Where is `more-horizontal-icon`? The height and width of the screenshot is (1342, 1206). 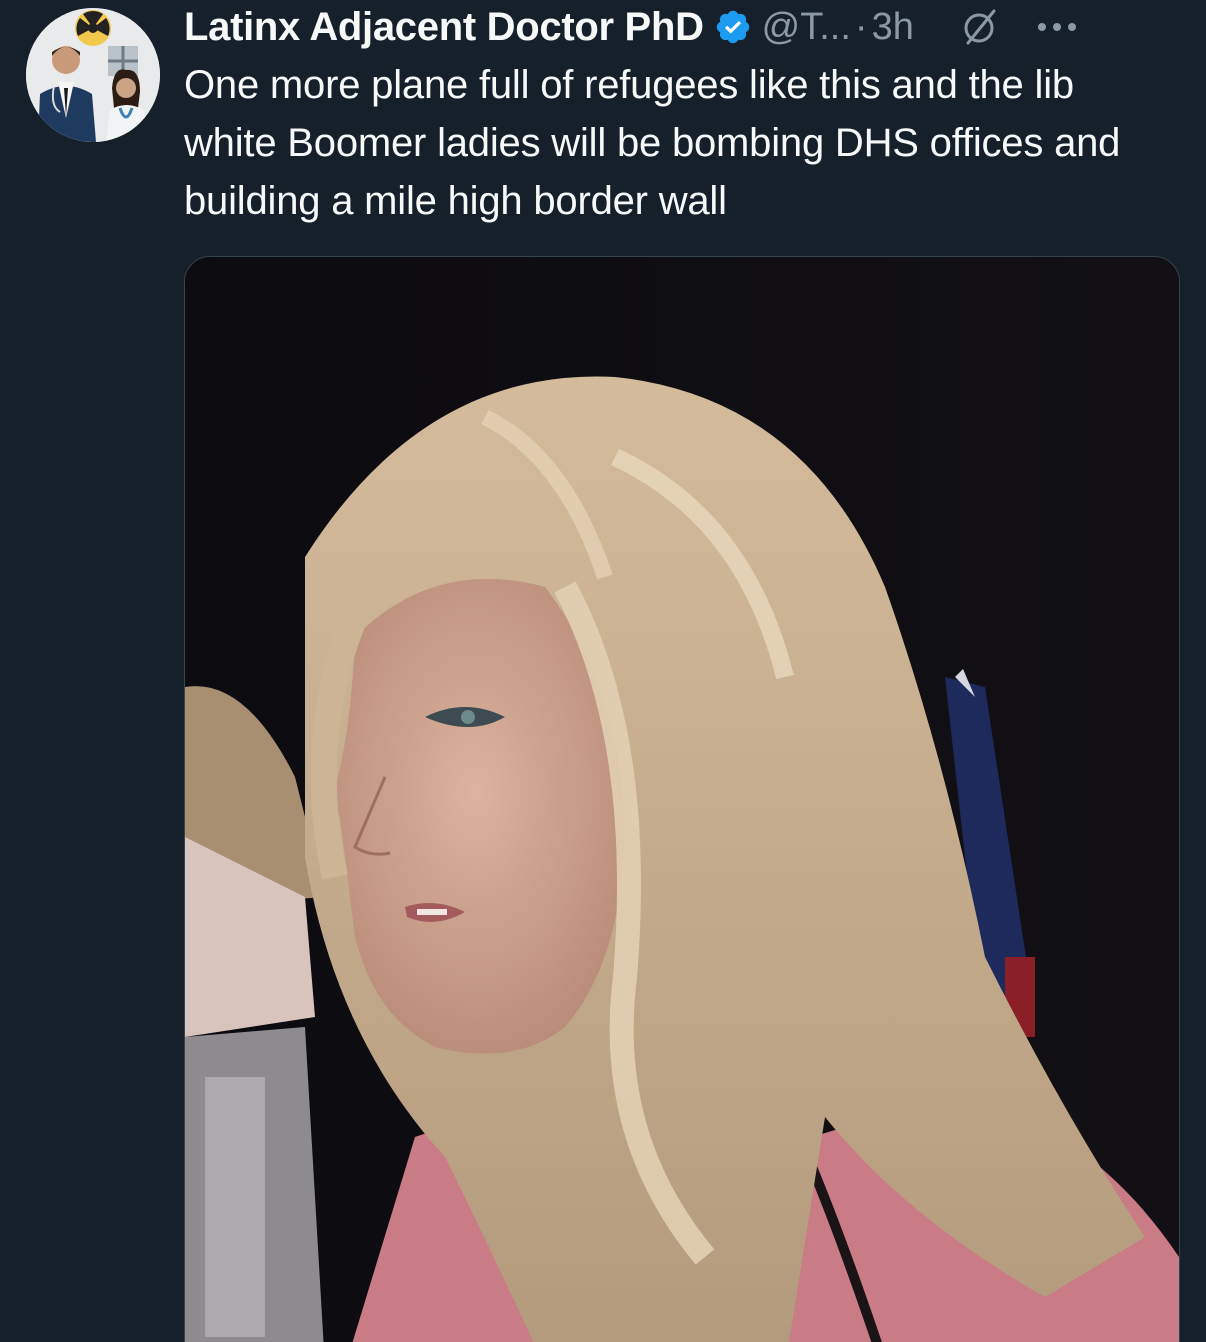
more-horizontal-icon is located at coordinates (1057, 27).